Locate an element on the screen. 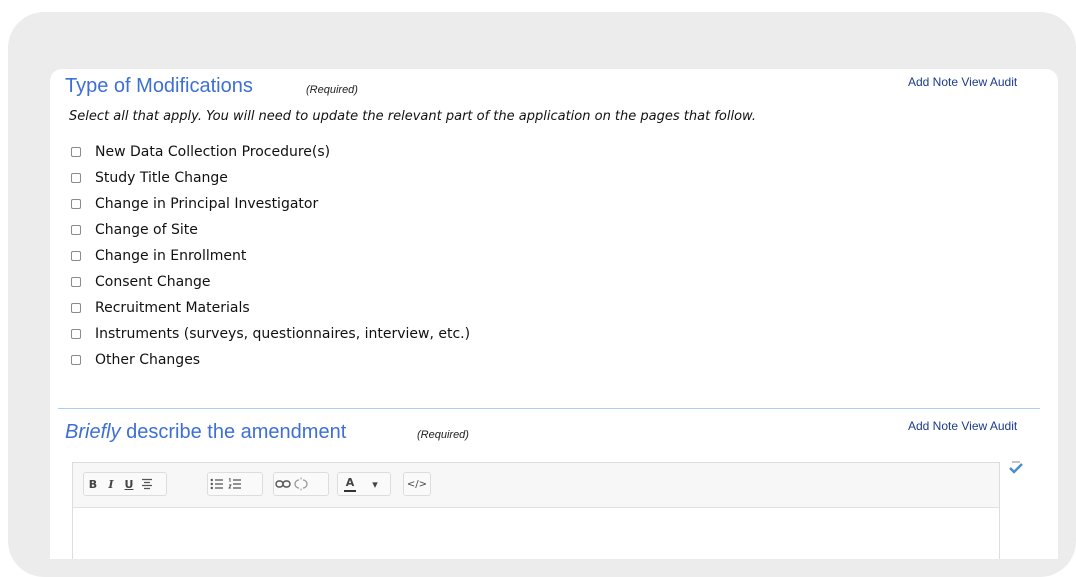  option-change-pi: Change in Principal Investigator is located at coordinates (194, 204).